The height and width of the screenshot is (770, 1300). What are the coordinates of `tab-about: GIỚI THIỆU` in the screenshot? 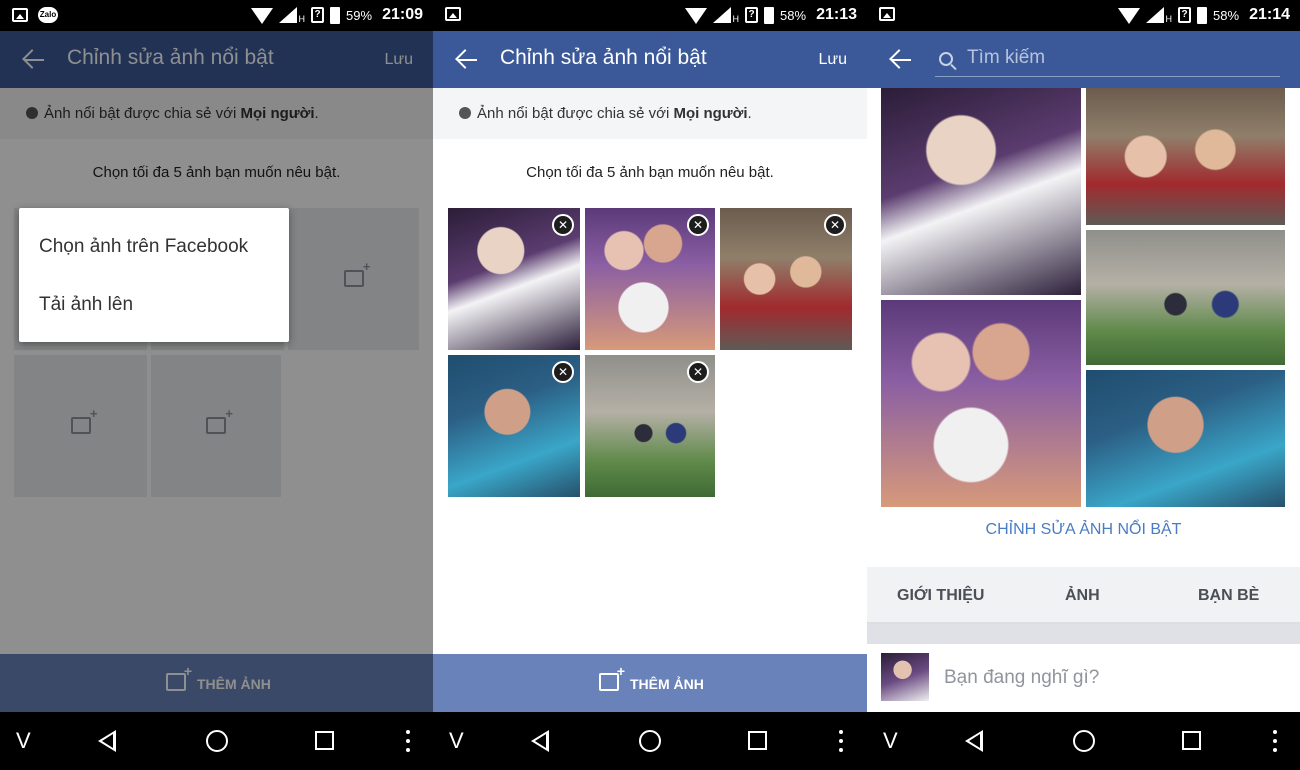 It's located at (940, 596).